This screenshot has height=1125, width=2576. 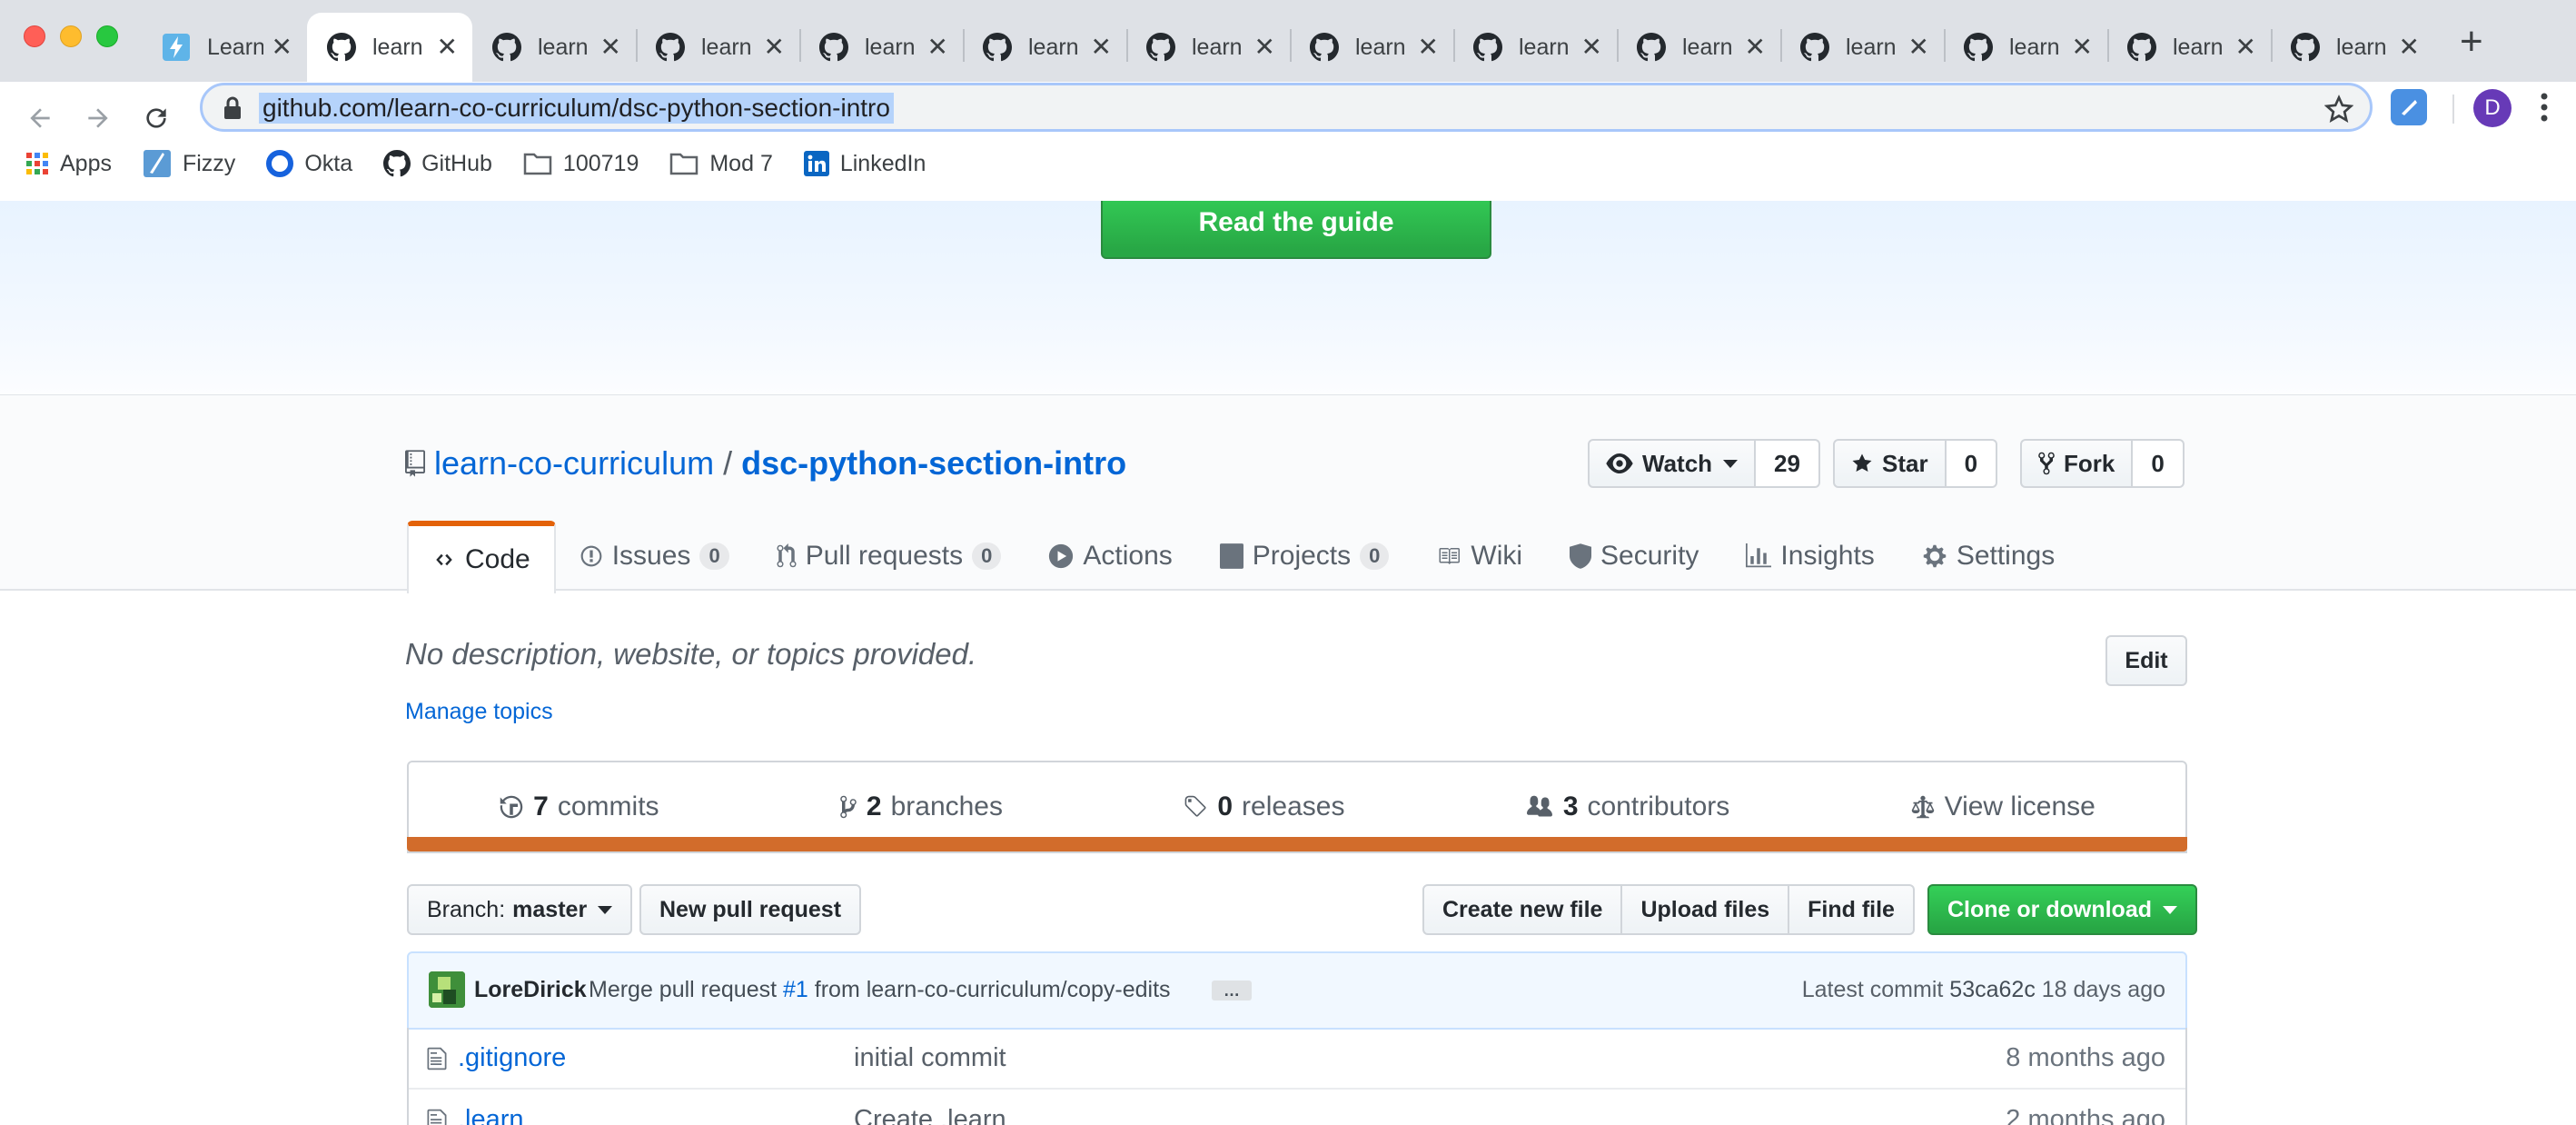 I want to click on watch-count: 29, so click(x=1788, y=463).